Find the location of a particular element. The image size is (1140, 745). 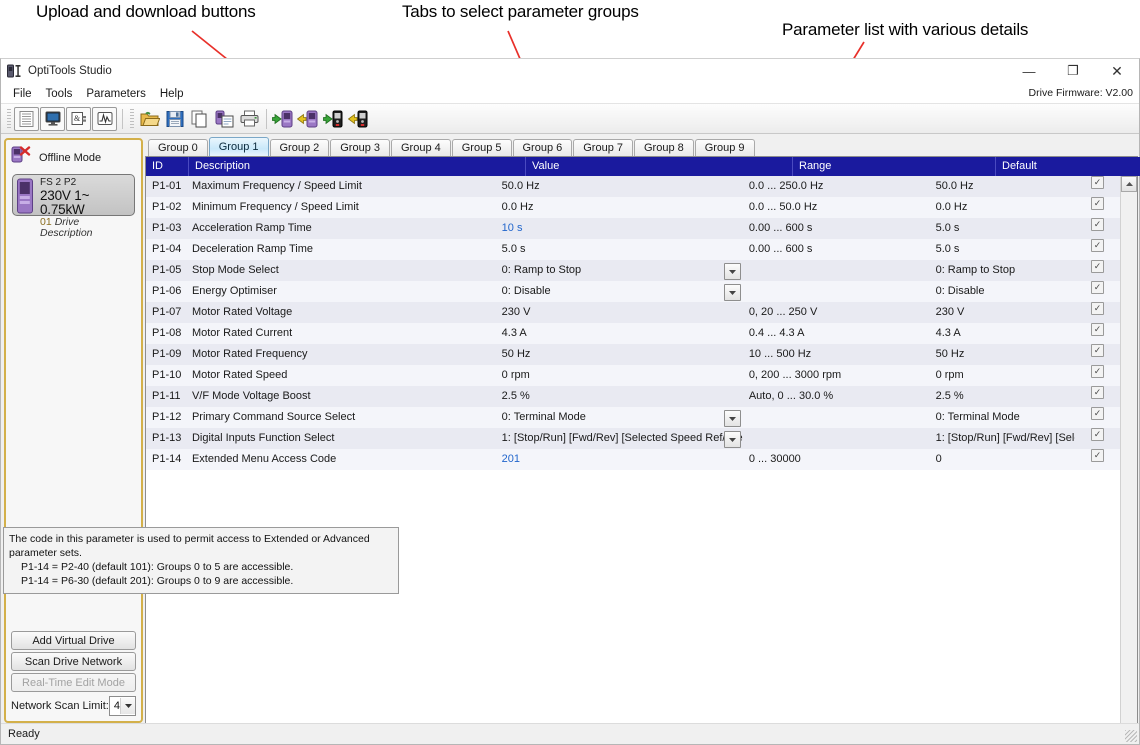

compare-drive-icon is located at coordinates (224, 118).